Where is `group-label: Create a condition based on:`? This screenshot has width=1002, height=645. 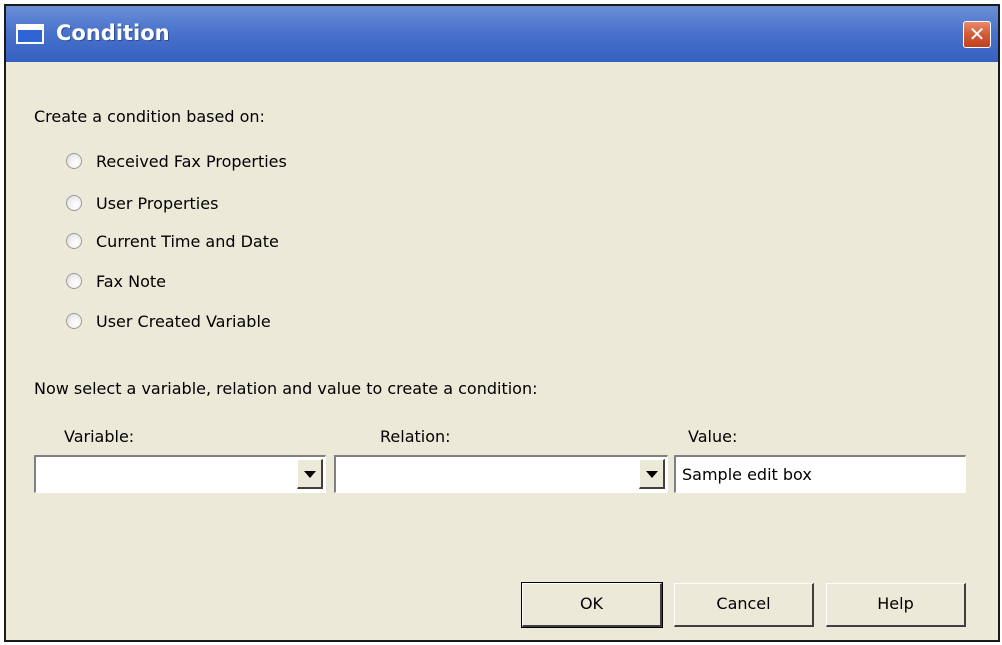
group-label: Create a condition based on: is located at coordinates (149, 116).